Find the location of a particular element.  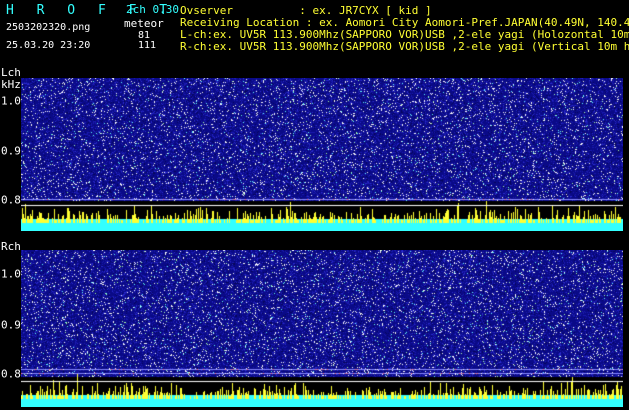

rch-freq-tick-1.0: 1.0 is located at coordinates (11, 274).